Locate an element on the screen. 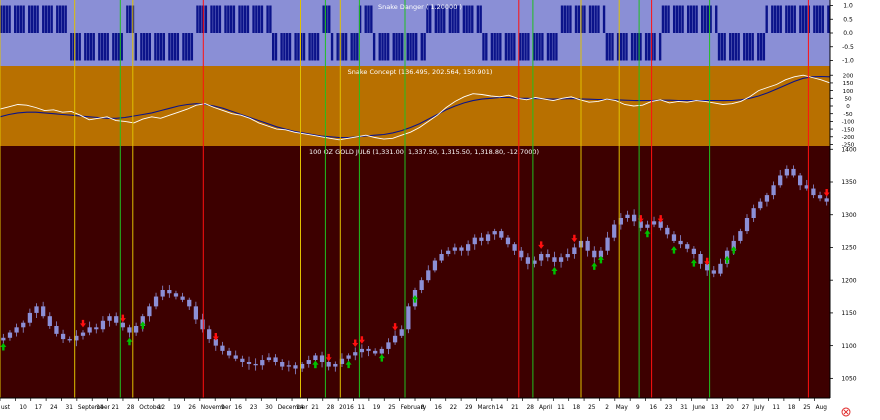 The height and width of the screenshot is (420, 880). y-tick-label: -100 is located at coordinates (848, 123).